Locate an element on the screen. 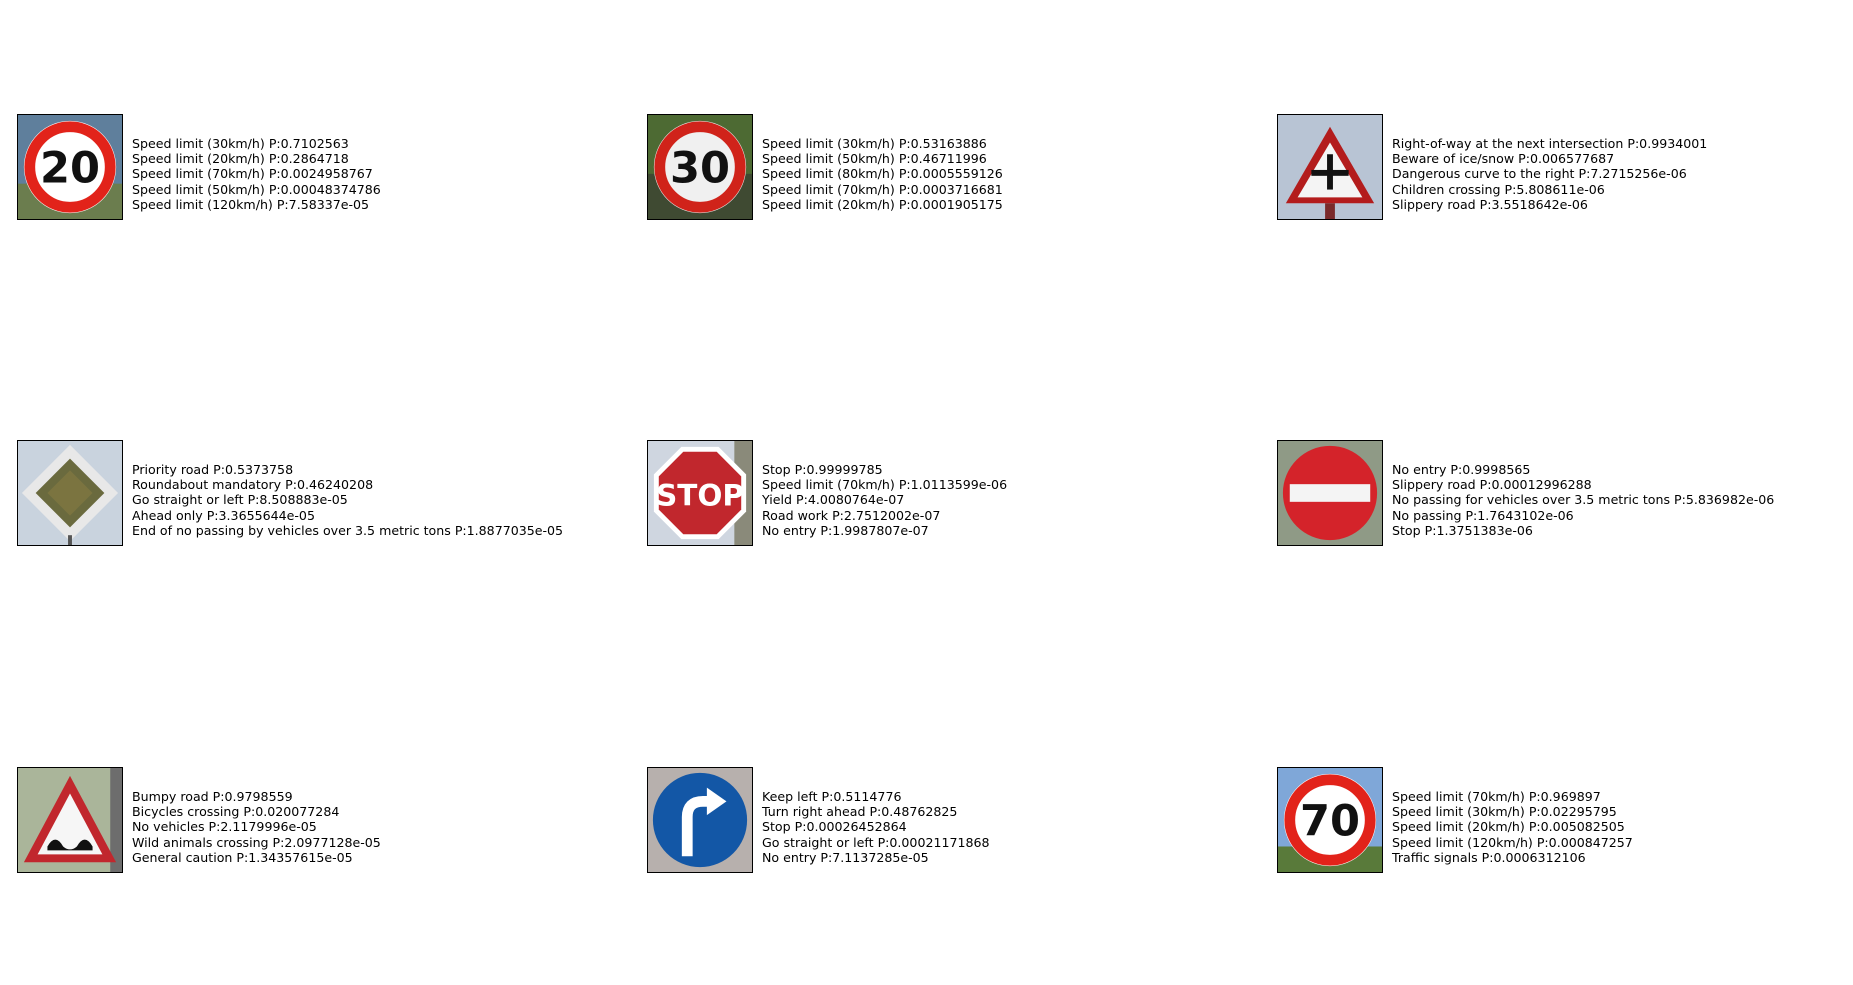 The image size is (1853, 985). prediction-item: Stop P:0.99999785 is located at coordinates (822, 469).